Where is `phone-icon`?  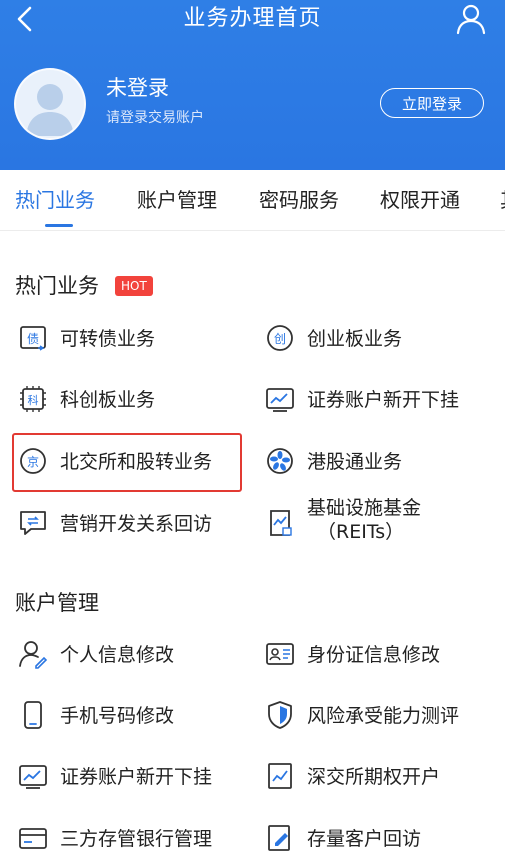 phone-icon is located at coordinates (33, 715).